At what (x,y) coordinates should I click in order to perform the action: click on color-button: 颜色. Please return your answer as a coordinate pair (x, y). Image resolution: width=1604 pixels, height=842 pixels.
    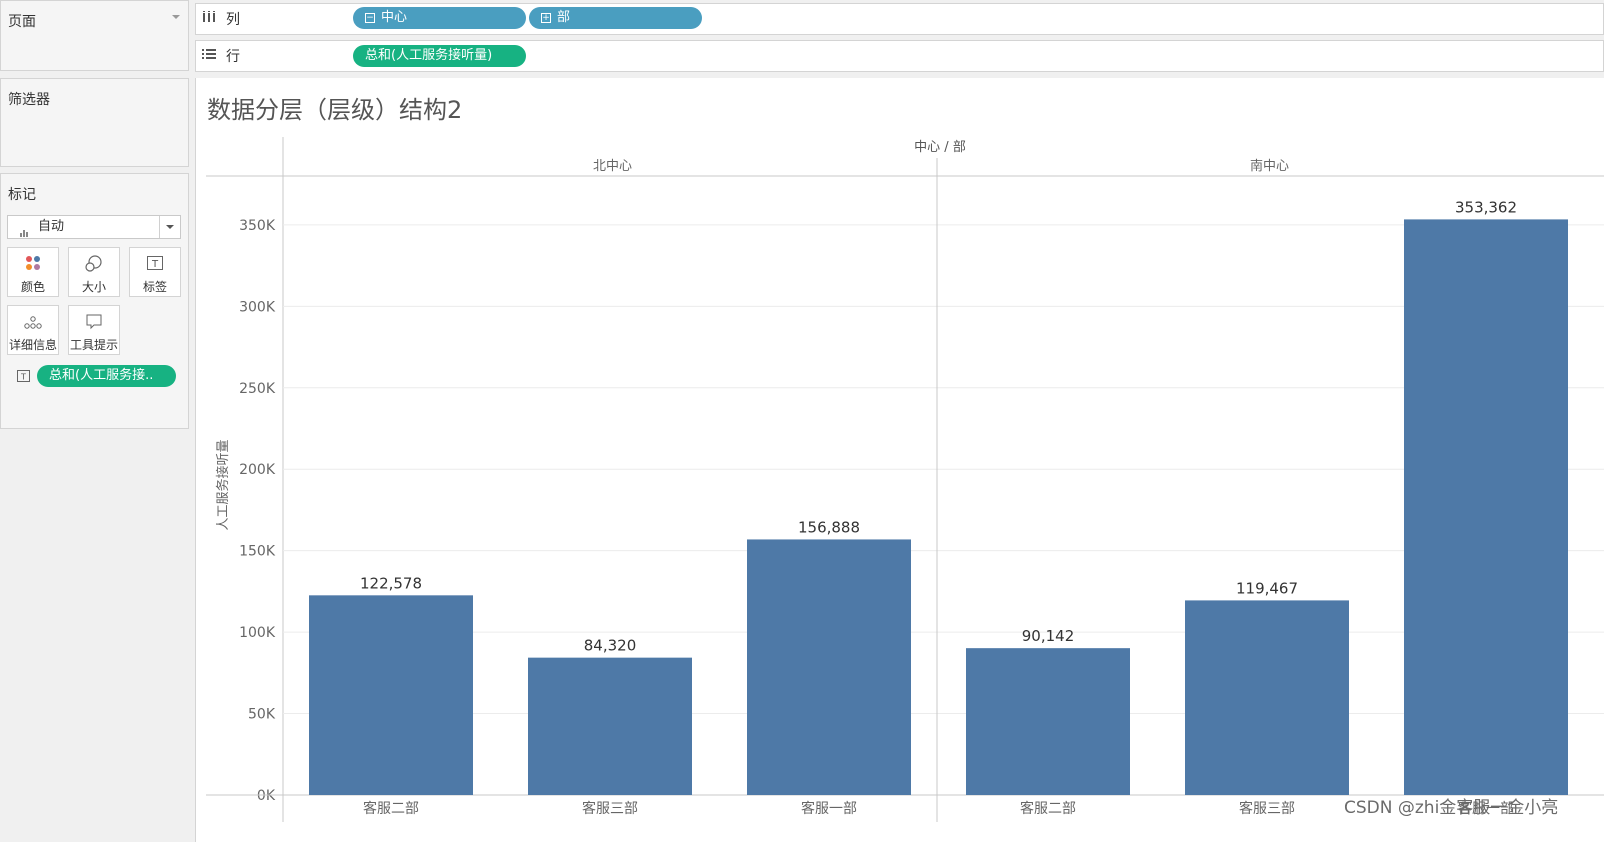
    Looking at the image, I should click on (33, 272).